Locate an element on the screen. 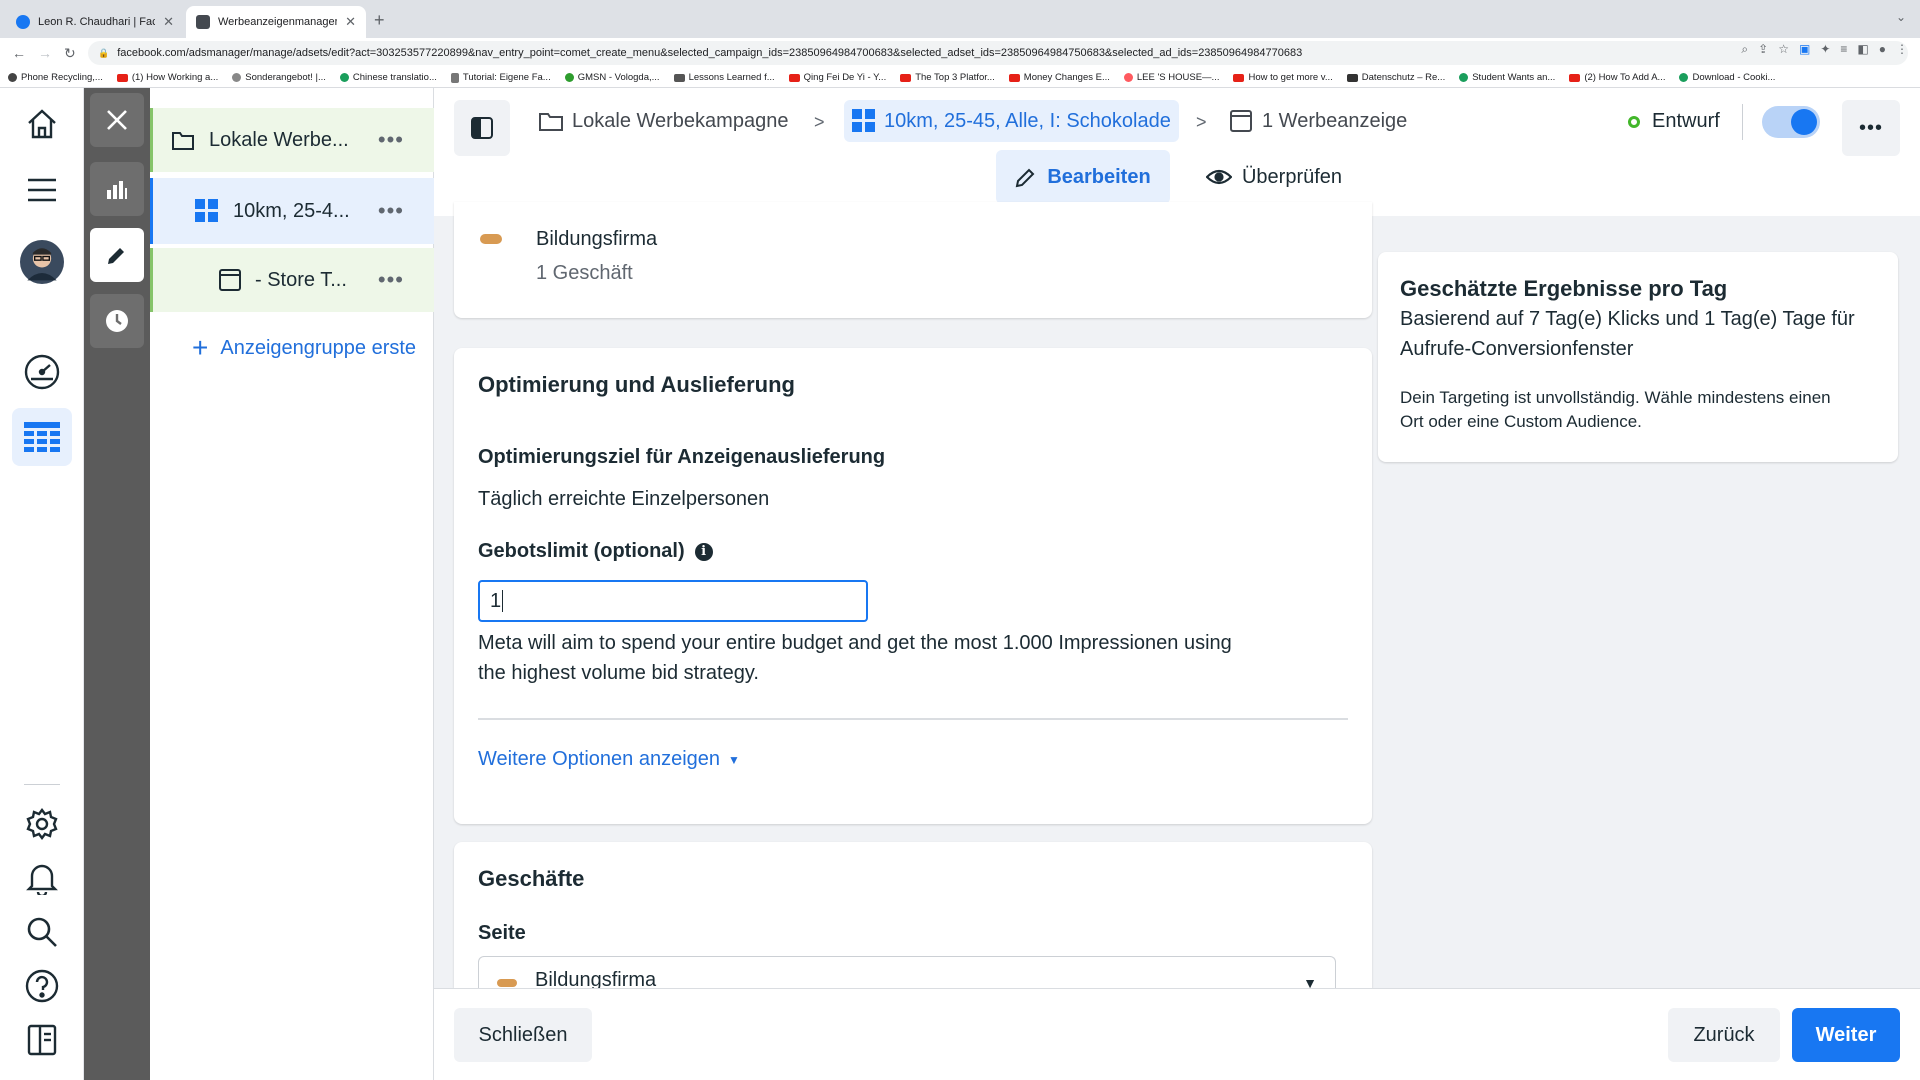 The height and width of the screenshot is (1080, 1920). info-icon: i is located at coordinates (703, 551).